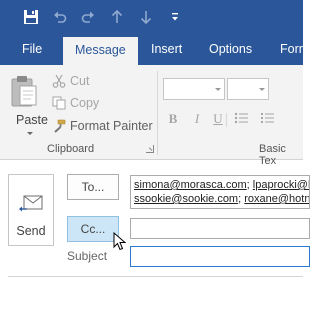 The width and height of the screenshot is (320, 321). What do you see at coordinates (173, 120) in the screenshot?
I see `bold-button: B` at bounding box center [173, 120].